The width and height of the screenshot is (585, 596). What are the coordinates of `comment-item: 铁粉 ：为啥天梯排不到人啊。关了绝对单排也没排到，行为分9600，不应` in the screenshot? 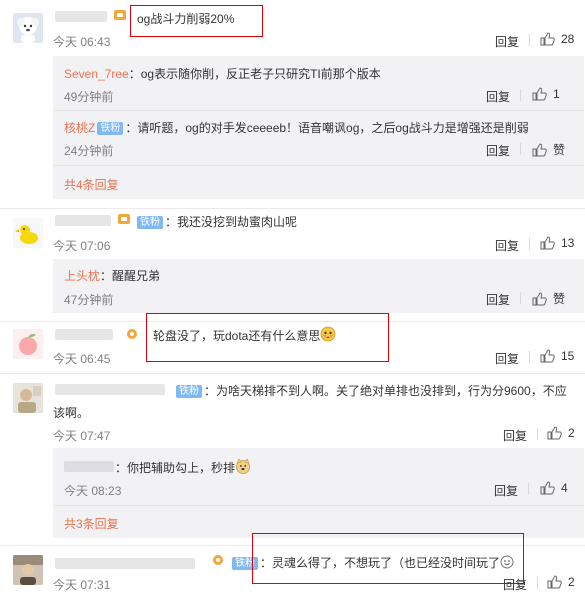 It's located at (371, 390).